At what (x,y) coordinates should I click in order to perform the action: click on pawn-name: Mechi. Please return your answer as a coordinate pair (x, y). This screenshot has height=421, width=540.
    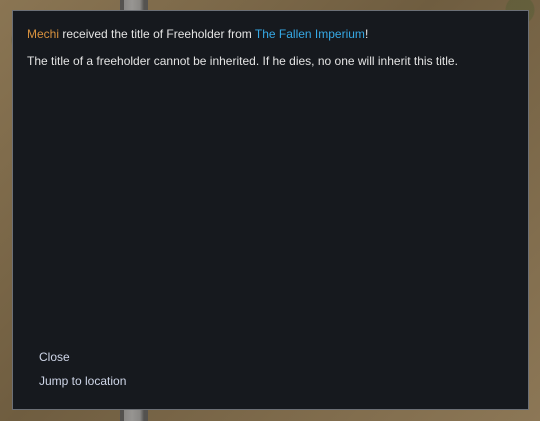
    Looking at the image, I should click on (43, 34).